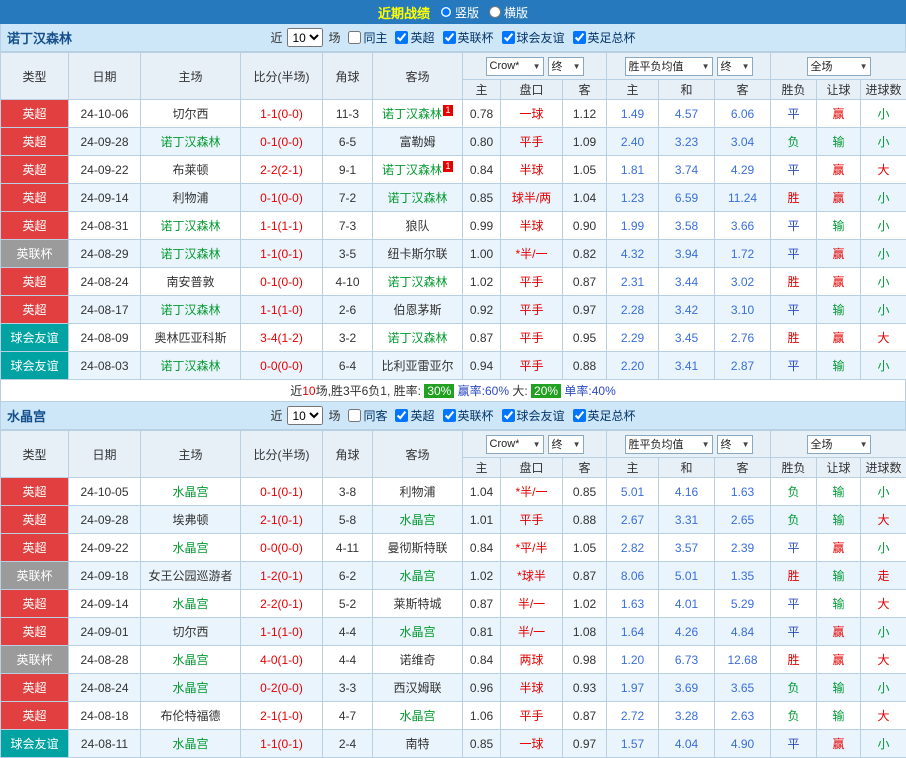 Image resolution: width=906 pixels, height=758 pixels. What do you see at coordinates (418, 310) in the screenshot?
I see `away-team: 伯恩茅斯` at bounding box center [418, 310].